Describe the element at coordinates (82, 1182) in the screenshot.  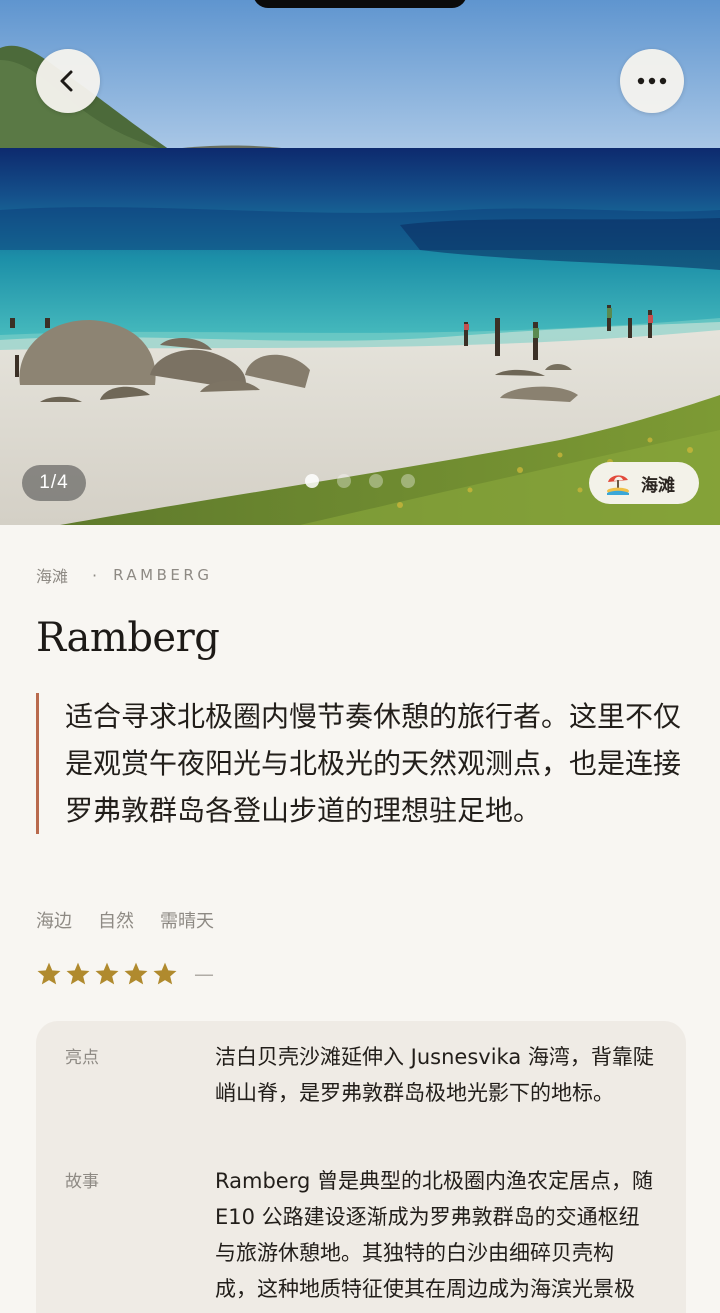
I see `detail-key: 故事` at that location.